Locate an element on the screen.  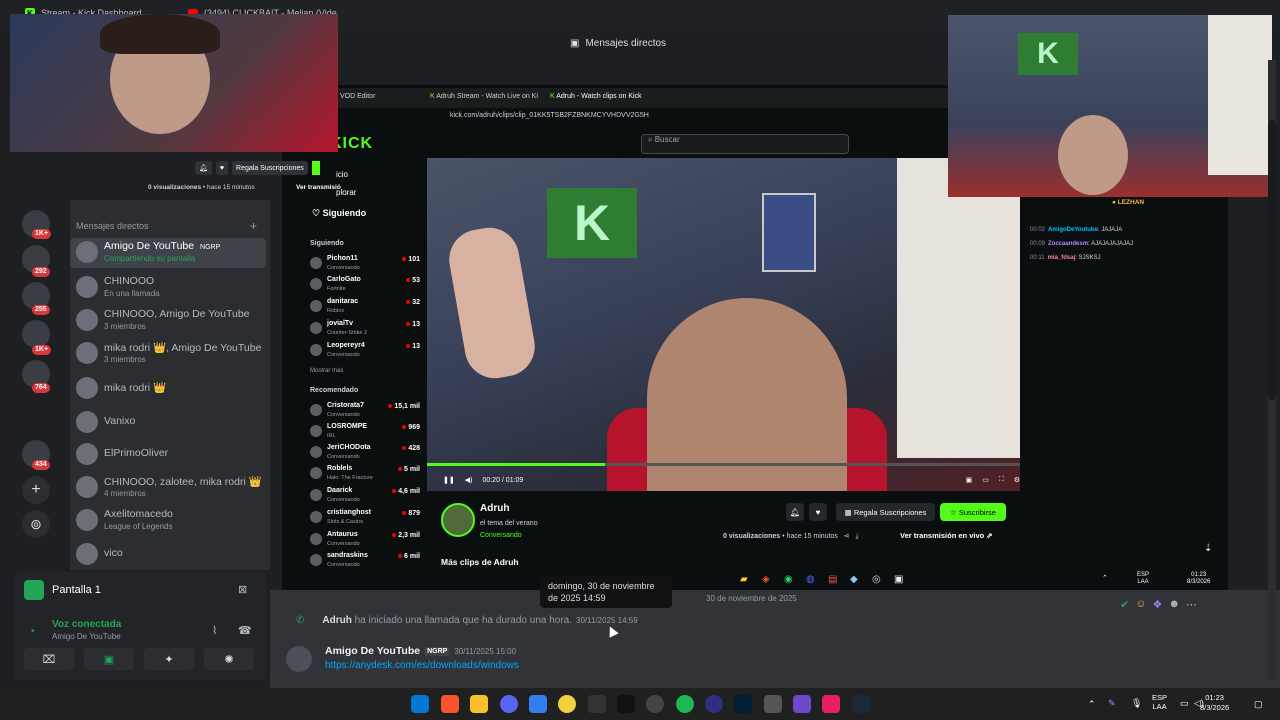
kick-tab: K Adruh Stream - Watch Live on Ki is located at coordinates (484, 96).